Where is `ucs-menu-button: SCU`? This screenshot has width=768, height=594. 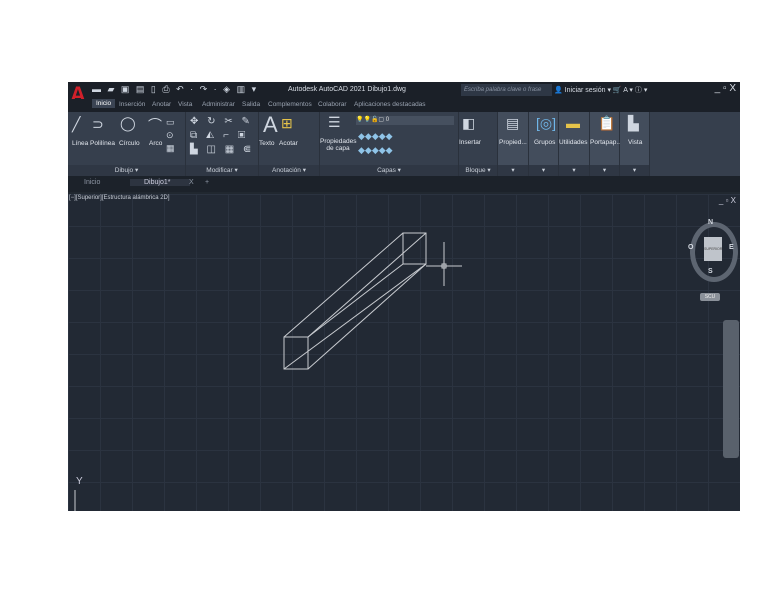 ucs-menu-button: SCU is located at coordinates (710, 297).